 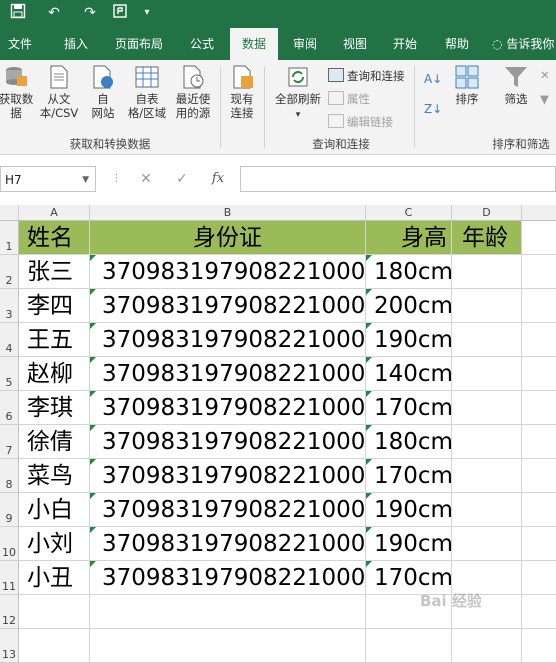 What do you see at coordinates (433, 109) in the screenshot?
I see `sort-descending-button: Z↓` at bounding box center [433, 109].